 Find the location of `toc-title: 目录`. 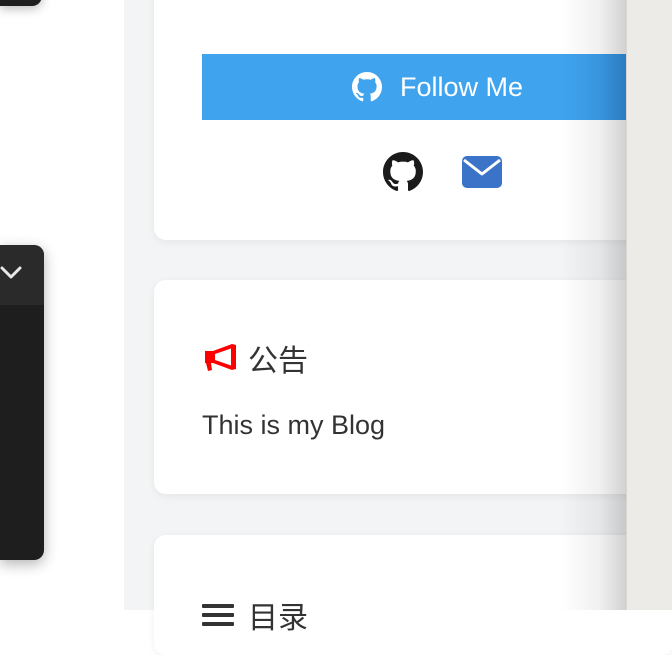

toc-title: 目录 is located at coordinates (278, 618).